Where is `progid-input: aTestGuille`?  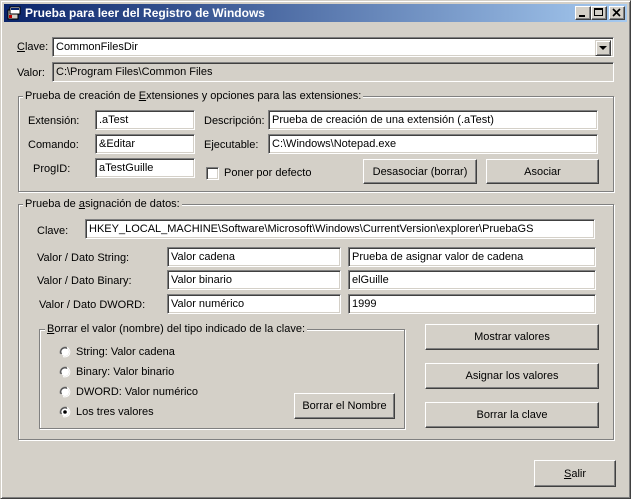
progid-input: aTestGuille is located at coordinates (145, 168).